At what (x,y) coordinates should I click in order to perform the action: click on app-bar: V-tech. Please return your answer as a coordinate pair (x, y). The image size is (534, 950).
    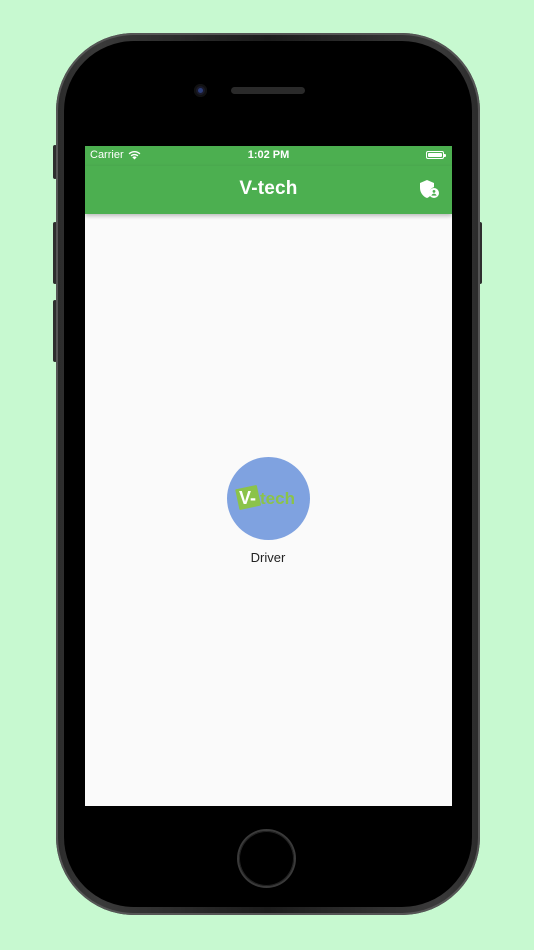
    Looking at the image, I should click on (268, 190).